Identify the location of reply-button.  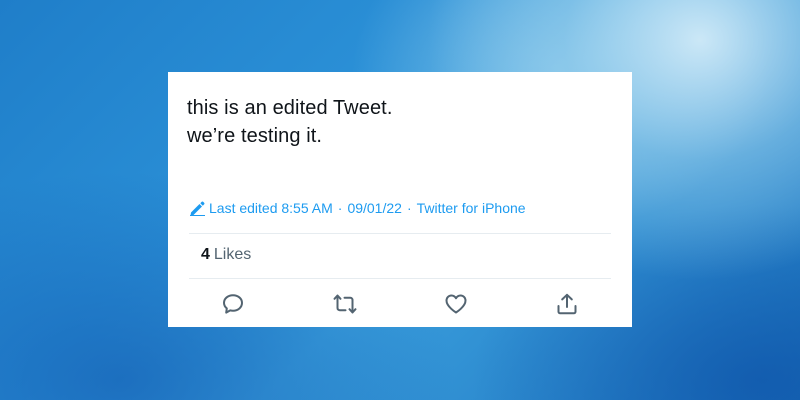
(233, 304).